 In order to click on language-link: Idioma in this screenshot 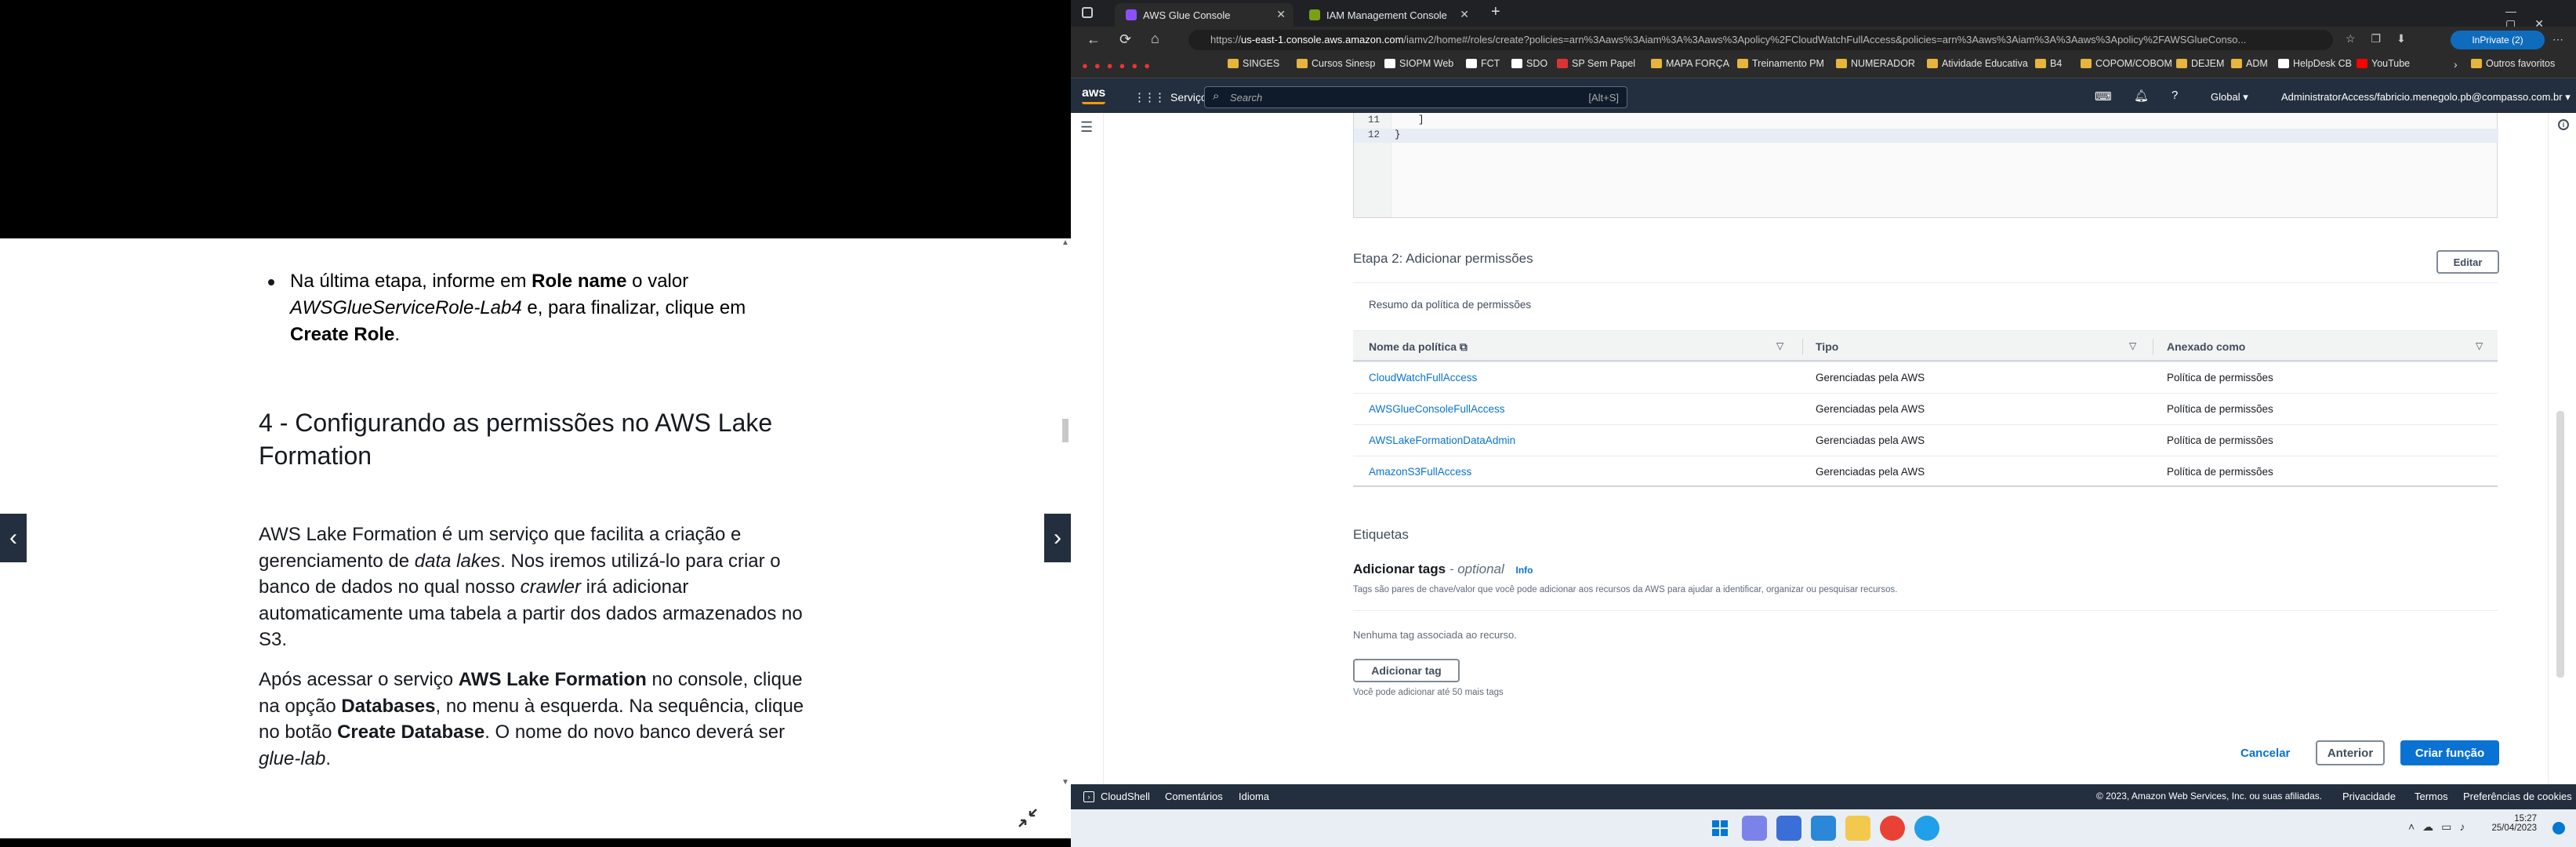, I will do `click(1254, 796)`.